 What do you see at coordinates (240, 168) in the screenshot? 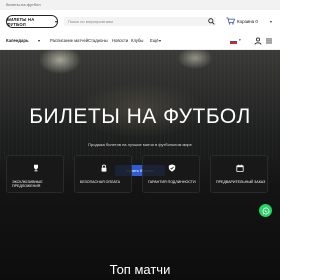
I see `calendar-icon` at bounding box center [240, 168].